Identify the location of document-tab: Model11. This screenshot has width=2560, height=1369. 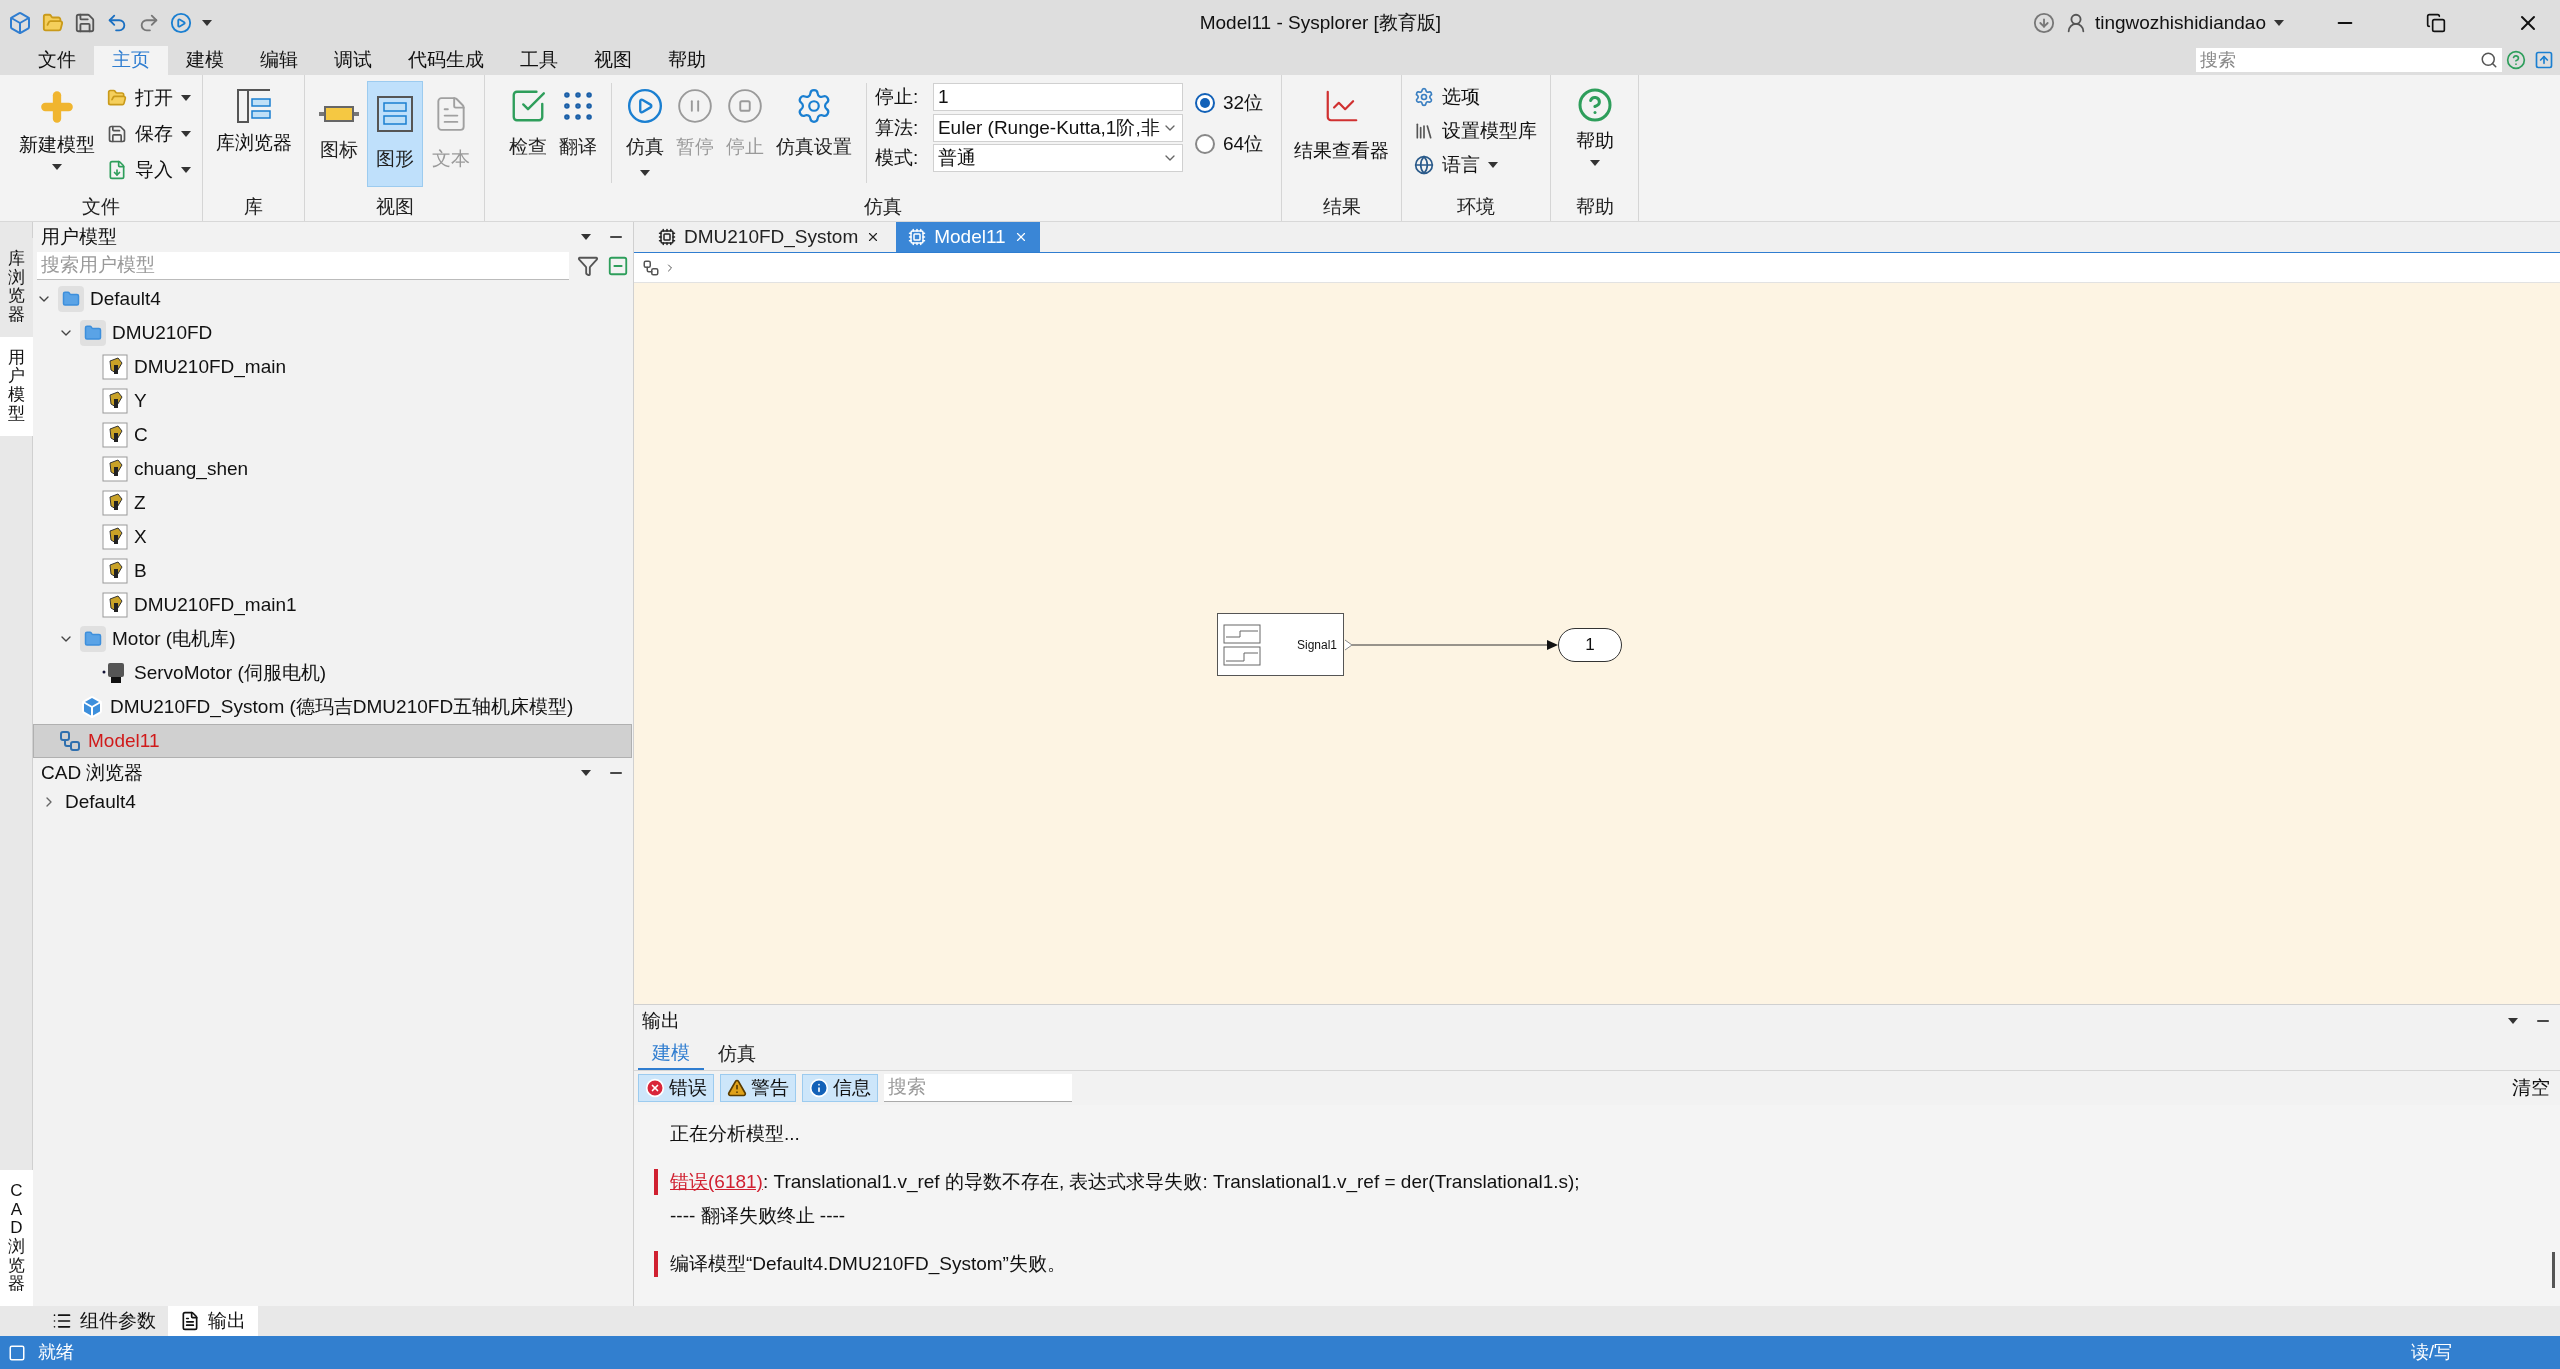
(968, 237).